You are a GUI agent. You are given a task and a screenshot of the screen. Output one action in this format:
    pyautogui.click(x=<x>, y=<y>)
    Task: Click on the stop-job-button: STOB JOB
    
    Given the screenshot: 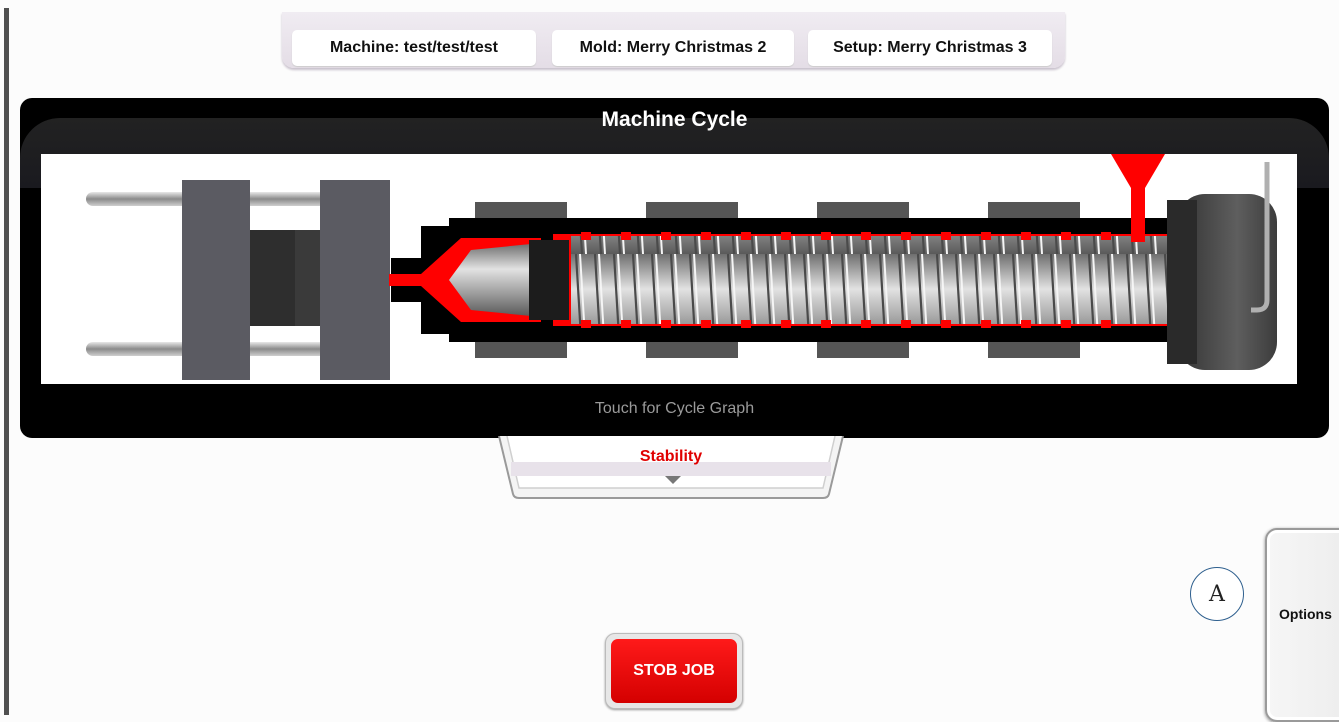 What is the action you would take?
    pyautogui.click(x=674, y=671)
    